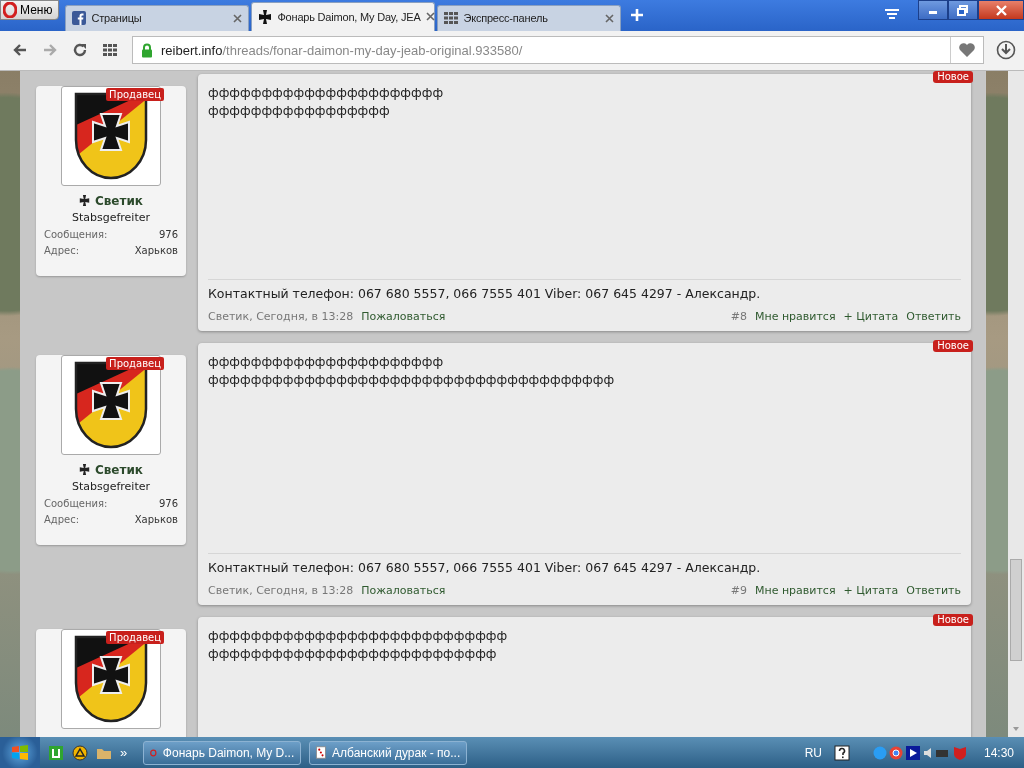 The height and width of the screenshot is (768, 1024). What do you see at coordinates (529, 17) in the screenshot?
I see `browser-tab: Экспресс-панель` at bounding box center [529, 17].